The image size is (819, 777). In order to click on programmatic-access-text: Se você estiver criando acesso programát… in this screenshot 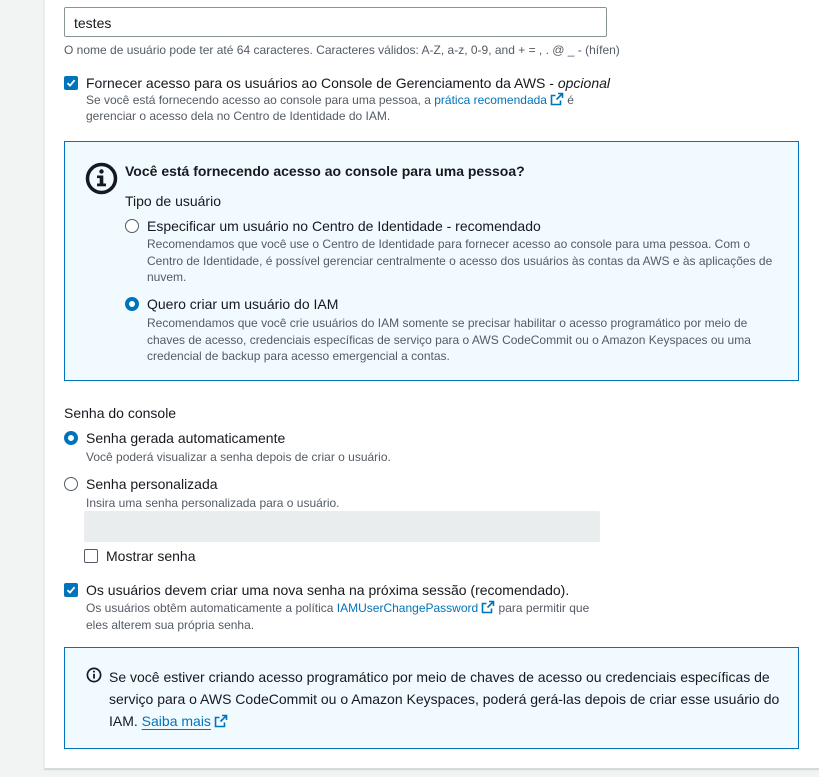, I will do `click(444, 700)`.